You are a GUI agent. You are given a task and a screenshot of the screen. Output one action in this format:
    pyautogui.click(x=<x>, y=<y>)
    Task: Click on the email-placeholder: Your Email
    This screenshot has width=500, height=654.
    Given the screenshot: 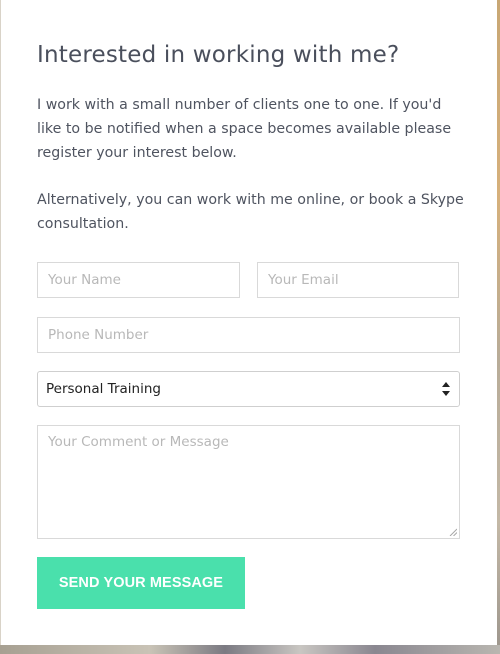 What is the action you would take?
    pyautogui.click(x=303, y=280)
    